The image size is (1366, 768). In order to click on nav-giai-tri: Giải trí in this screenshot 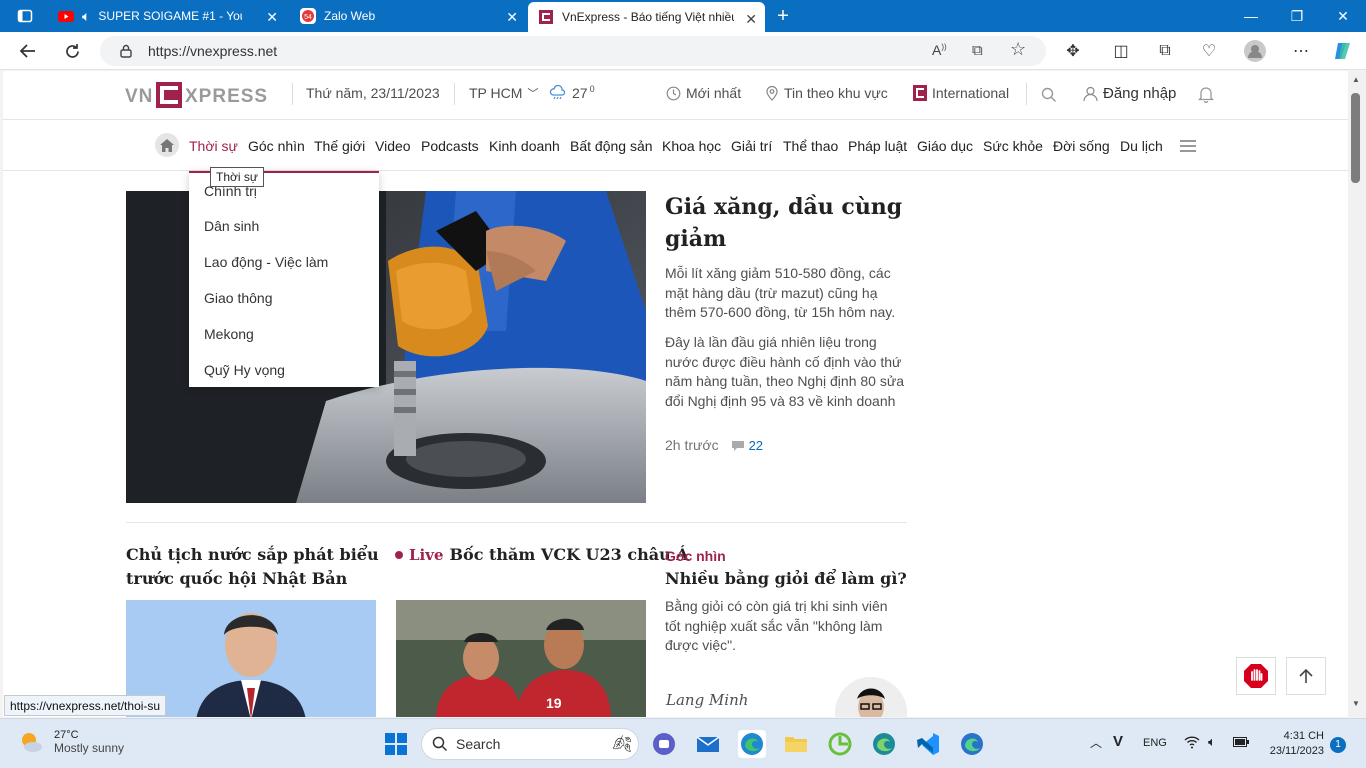, I will do `click(751, 146)`.